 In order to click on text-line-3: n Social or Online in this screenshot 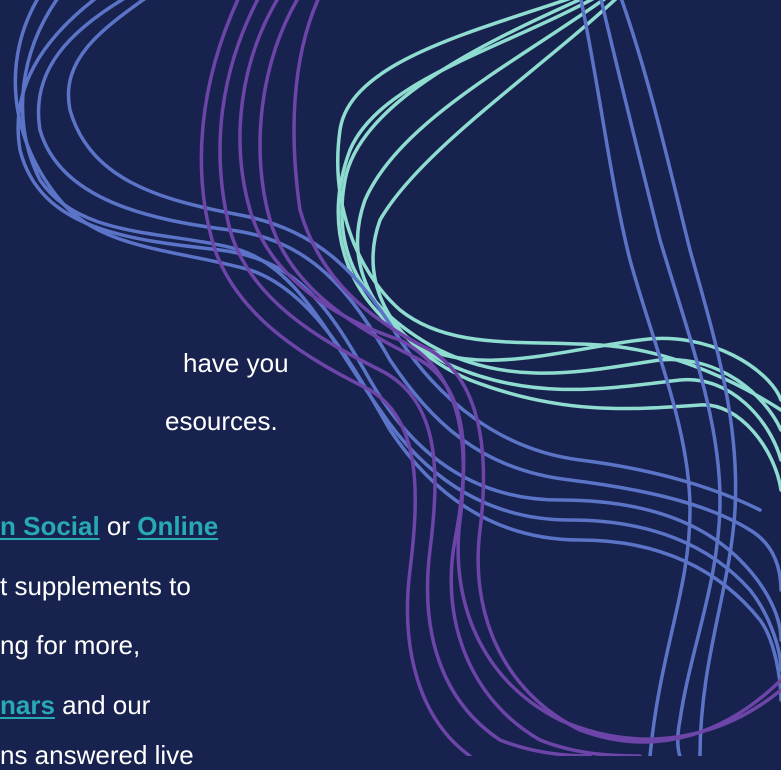, I will do `click(109, 526)`.